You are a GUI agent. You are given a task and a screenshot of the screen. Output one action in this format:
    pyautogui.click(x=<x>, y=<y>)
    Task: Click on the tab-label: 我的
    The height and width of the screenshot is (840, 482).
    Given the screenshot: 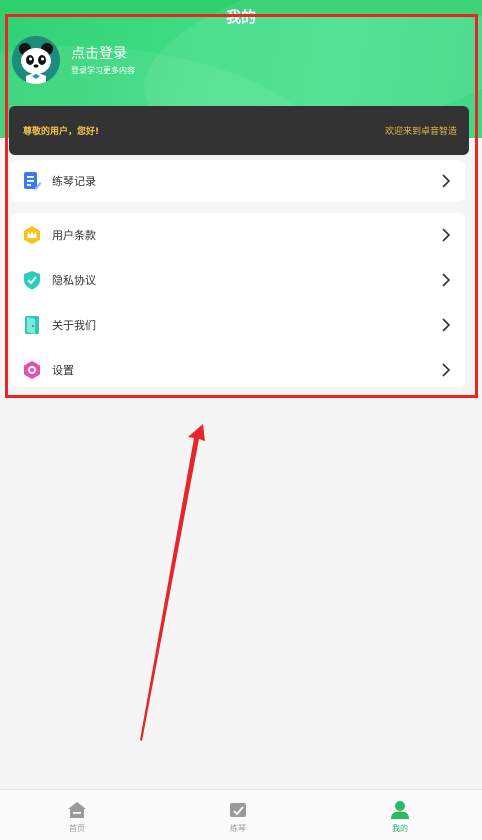 What is the action you would take?
    pyautogui.click(x=400, y=828)
    